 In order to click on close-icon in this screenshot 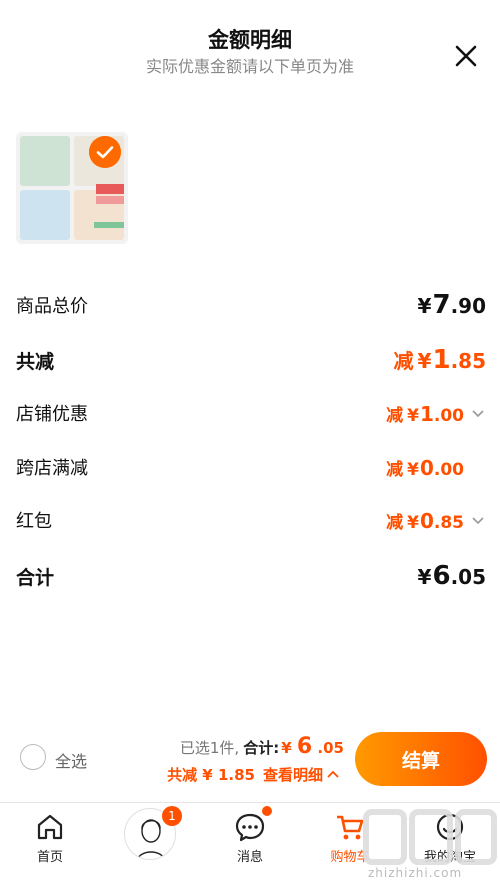, I will do `click(466, 56)`.